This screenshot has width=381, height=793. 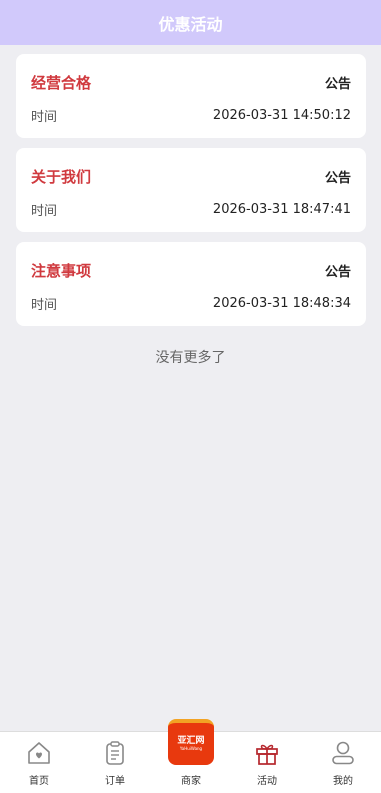 I want to click on tab-label: 首页, so click(x=39, y=781).